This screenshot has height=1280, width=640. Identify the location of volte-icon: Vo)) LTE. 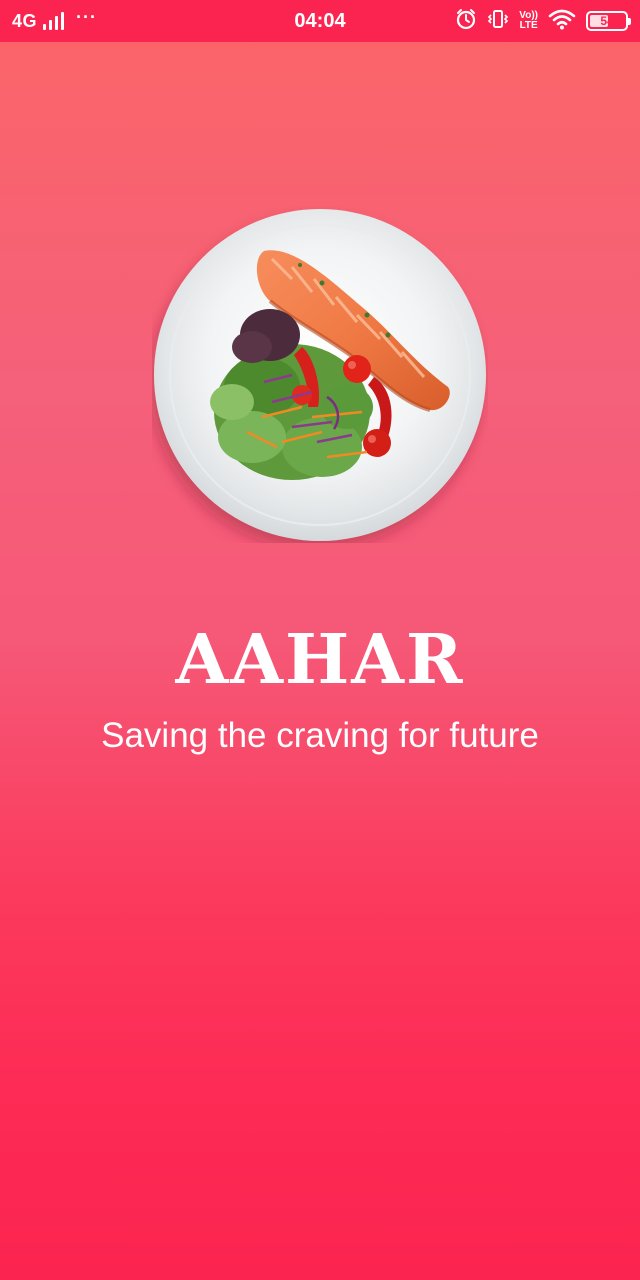
(528, 21).